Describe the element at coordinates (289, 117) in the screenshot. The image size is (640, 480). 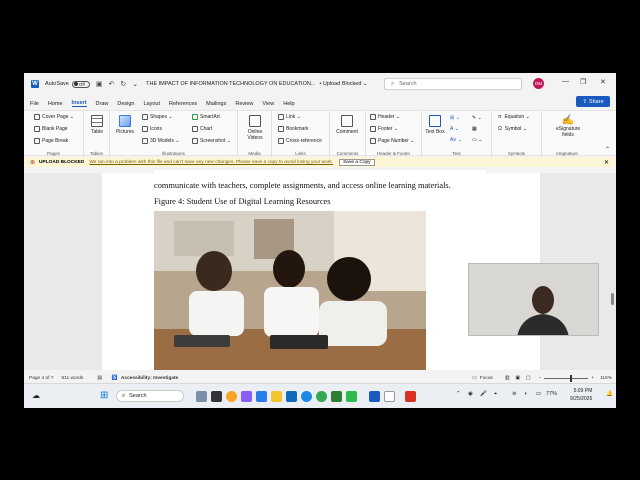
I see `link-button: Link ⌄` at that location.